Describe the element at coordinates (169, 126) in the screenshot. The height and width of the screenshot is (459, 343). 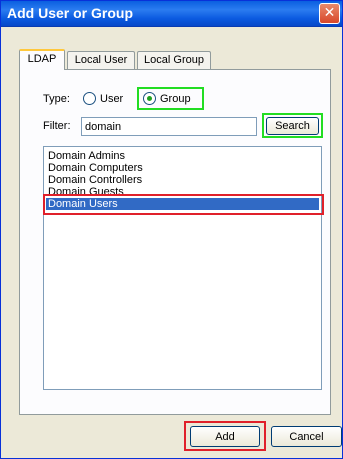
I see `filter-input` at that location.